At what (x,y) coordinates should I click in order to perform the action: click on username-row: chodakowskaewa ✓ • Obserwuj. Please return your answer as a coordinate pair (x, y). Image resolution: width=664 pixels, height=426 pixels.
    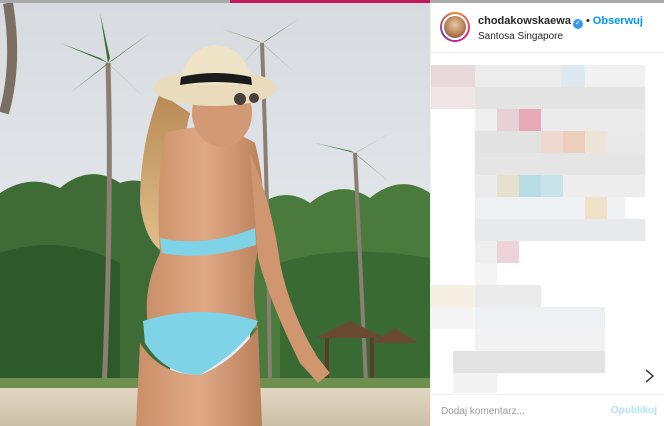
    Looking at the image, I should click on (560, 22).